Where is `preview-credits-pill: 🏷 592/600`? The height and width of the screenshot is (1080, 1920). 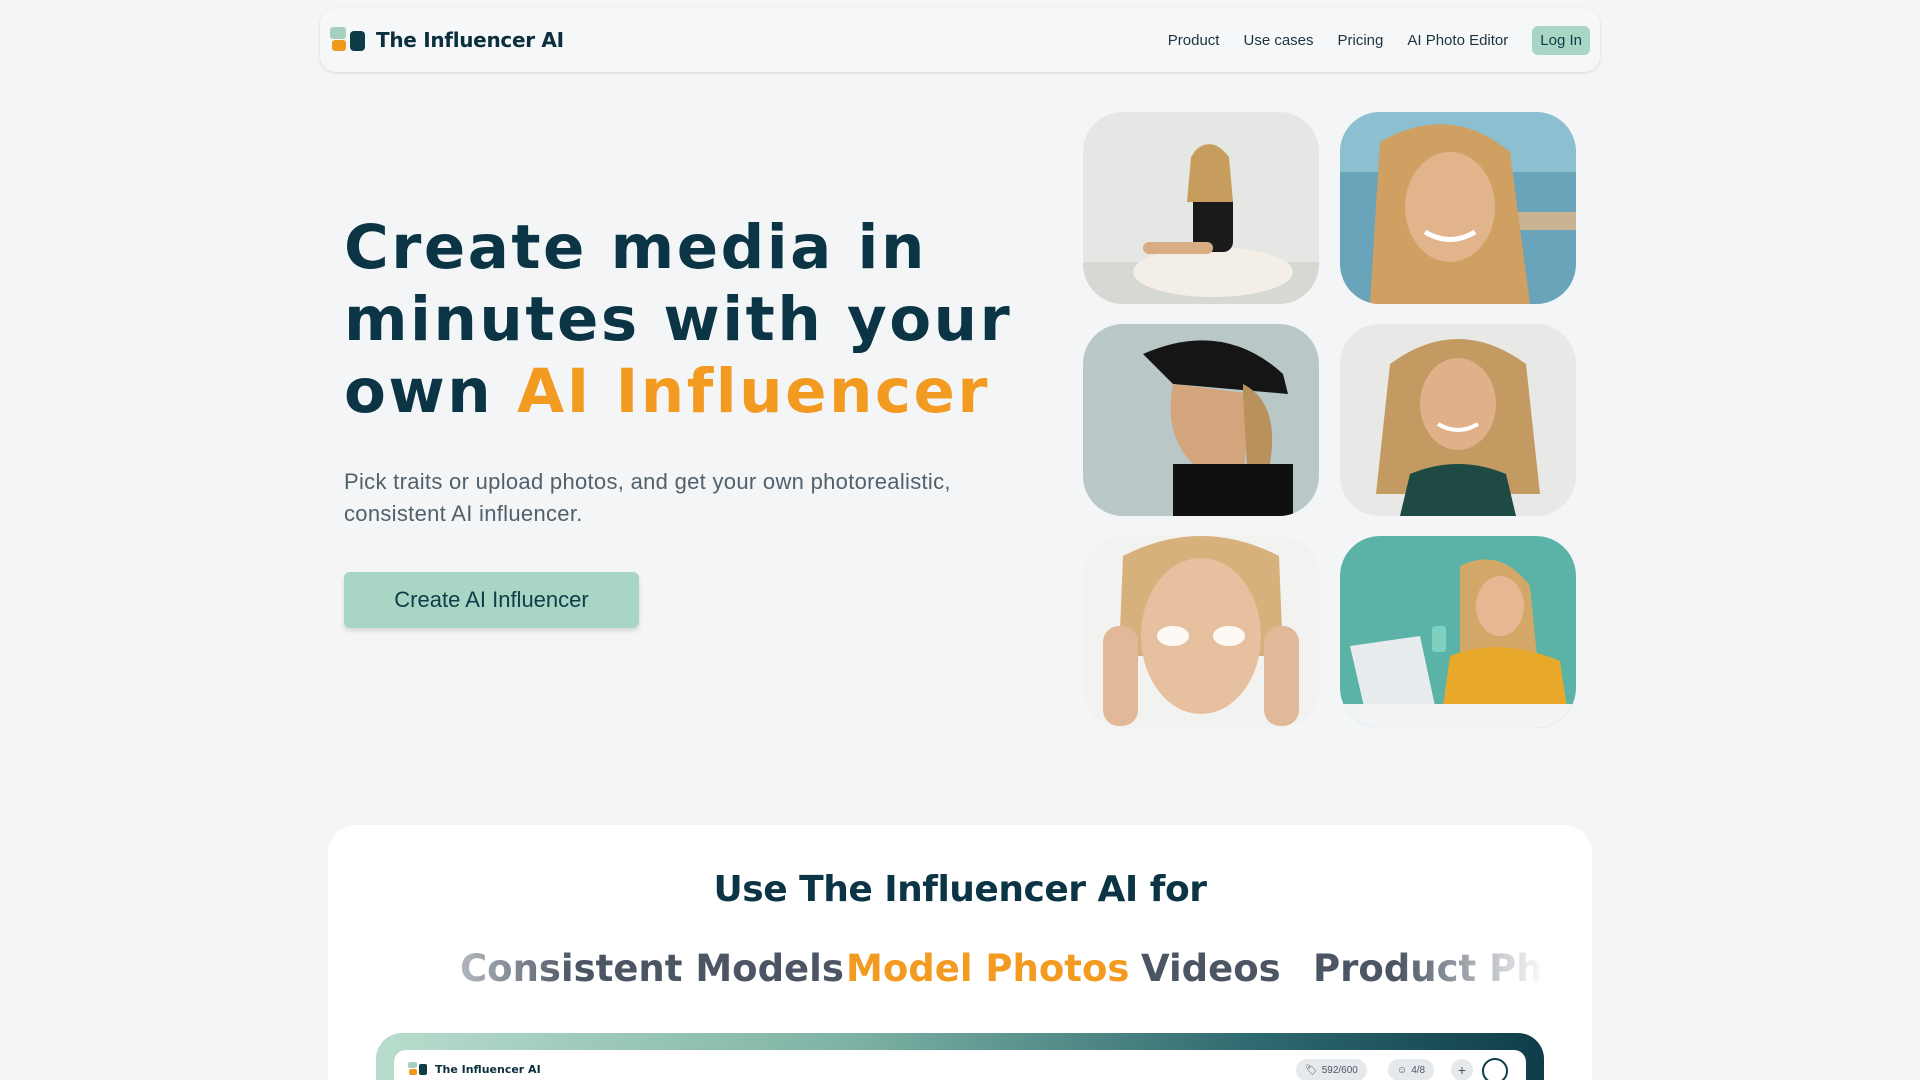 preview-credits-pill: 🏷 592/600 is located at coordinates (1331, 1069).